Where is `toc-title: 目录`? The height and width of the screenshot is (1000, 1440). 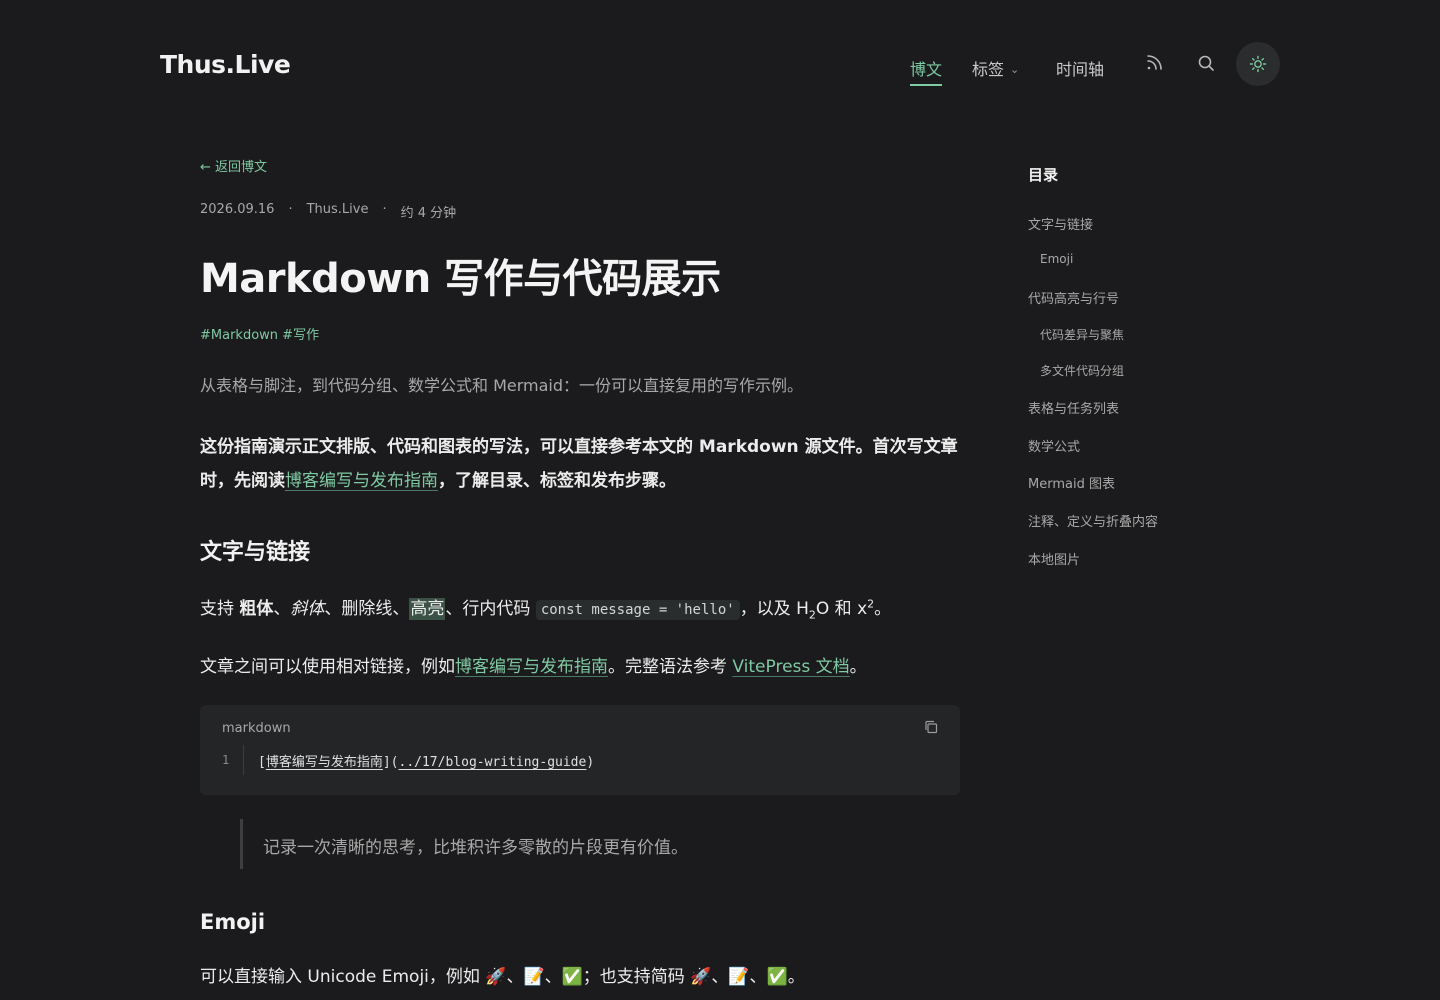
toc-title: 目录 is located at coordinates (1043, 175).